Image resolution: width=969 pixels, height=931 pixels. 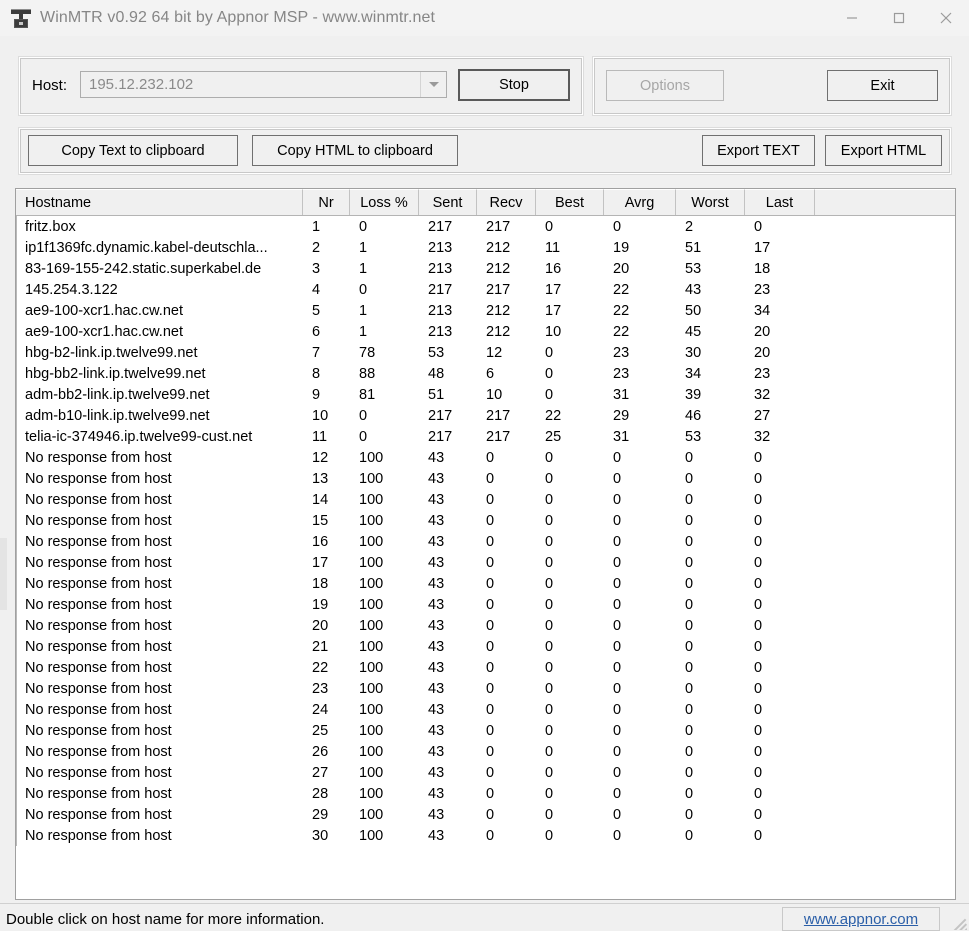 What do you see at coordinates (506, 202) in the screenshot?
I see `column-header-recv: Recv` at bounding box center [506, 202].